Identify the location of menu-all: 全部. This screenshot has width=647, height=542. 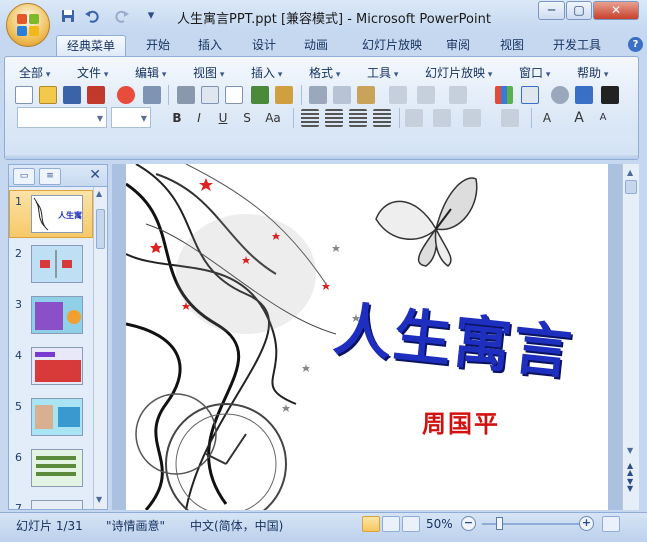
(34, 72).